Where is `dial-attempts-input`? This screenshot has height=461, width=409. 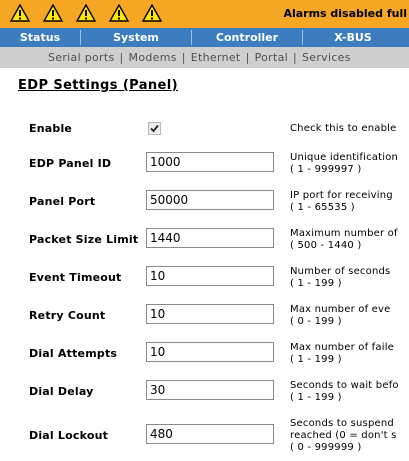 dial-attempts-input is located at coordinates (210, 352).